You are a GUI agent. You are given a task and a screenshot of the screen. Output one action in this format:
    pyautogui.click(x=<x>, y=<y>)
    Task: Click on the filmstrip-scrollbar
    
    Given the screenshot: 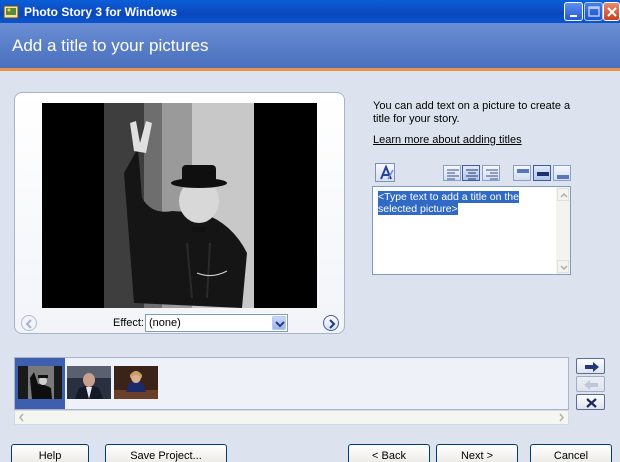 What is the action you would take?
    pyautogui.click(x=291, y=417)
    